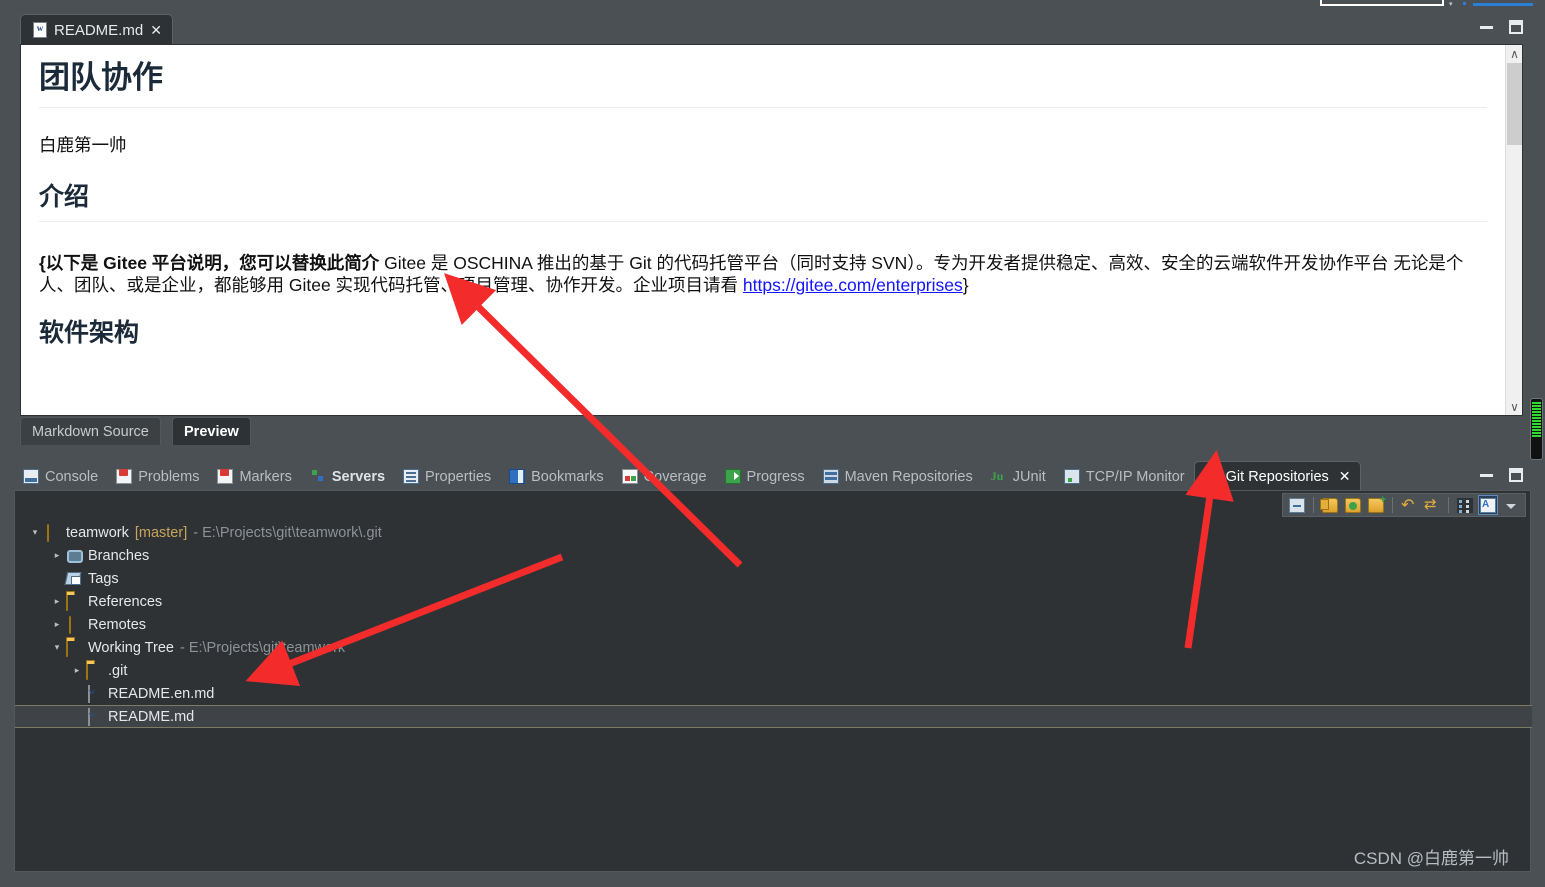  I want to click on tree-label: Working Tree, so click(131, 647).